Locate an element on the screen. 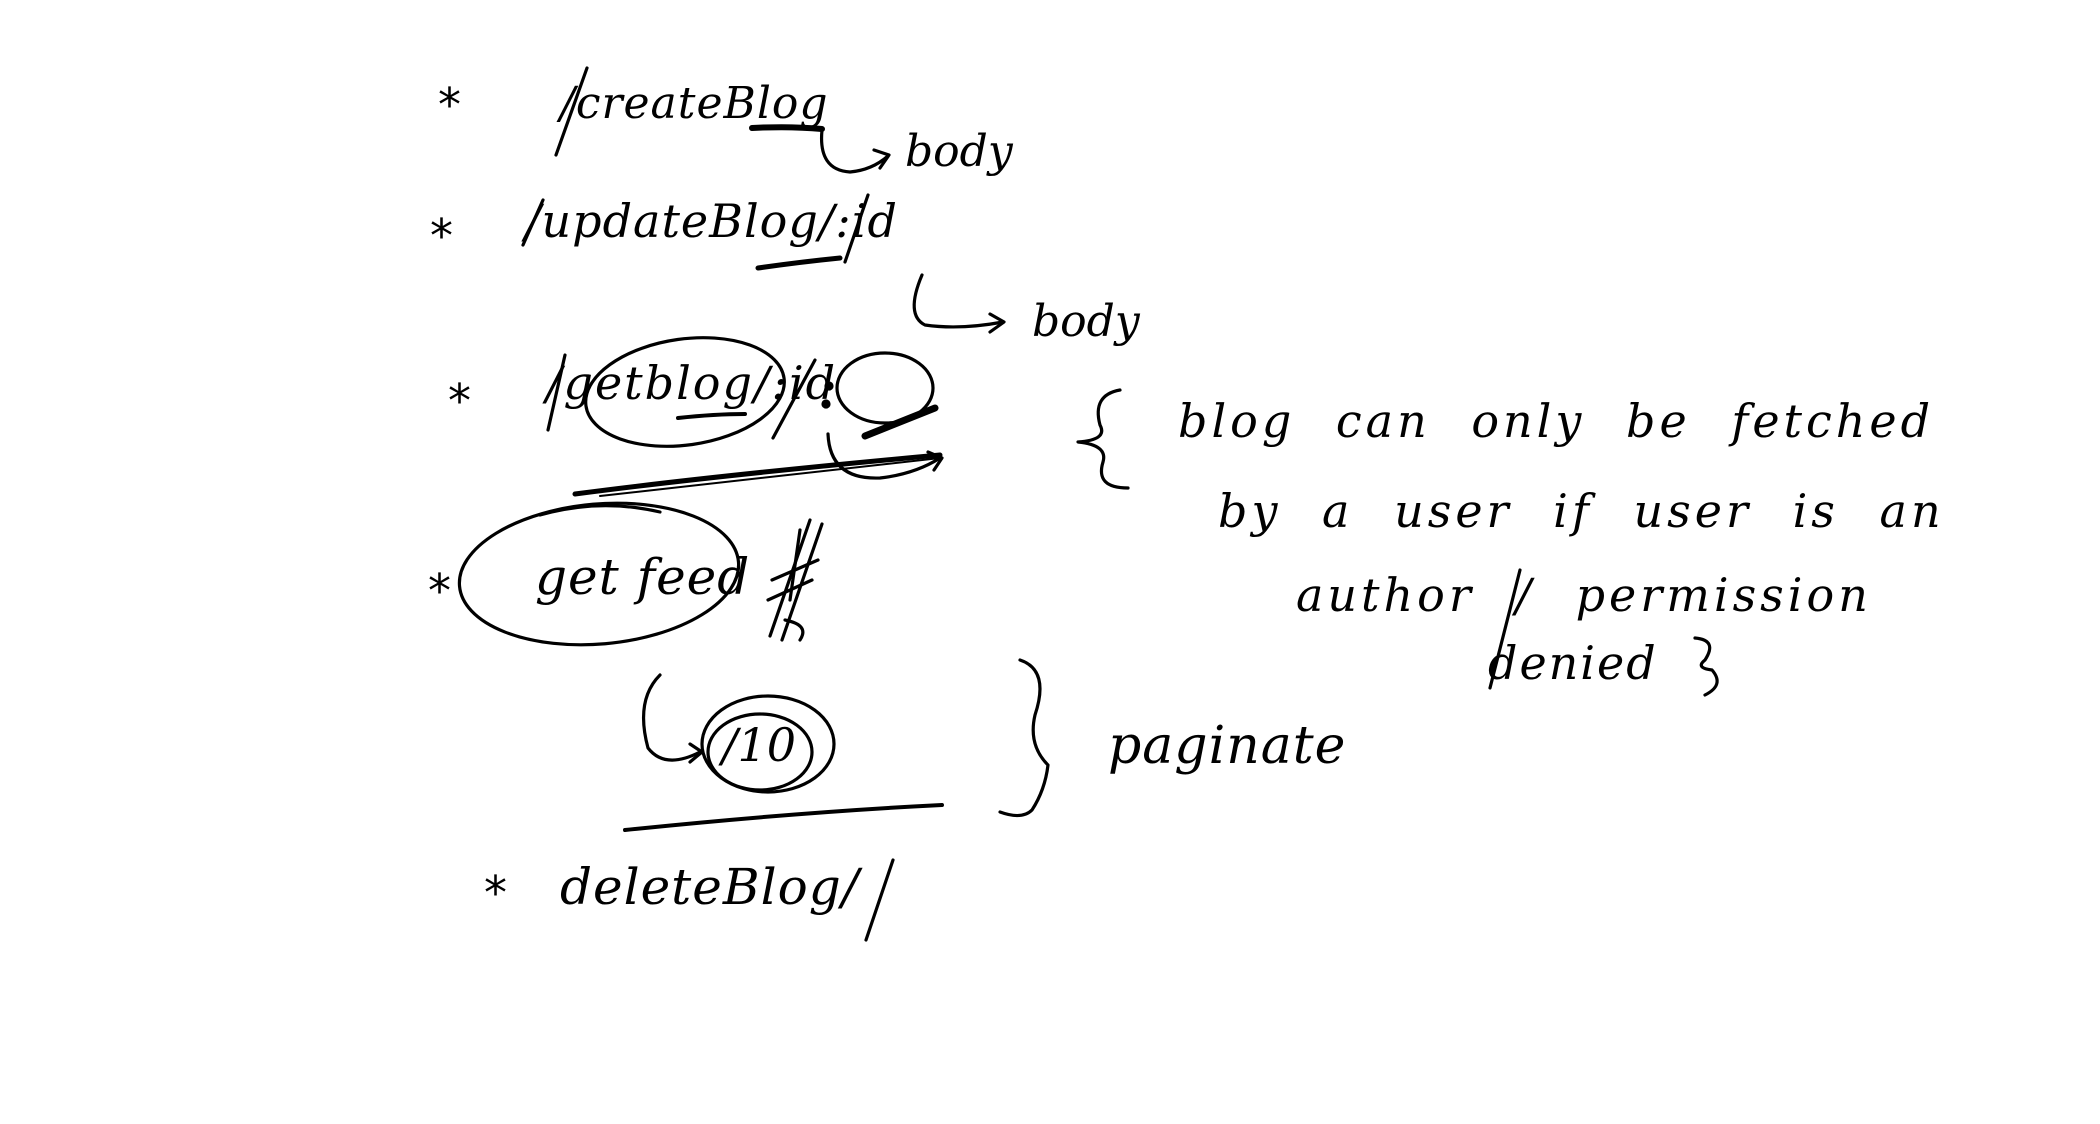 Image resolution: width=2100 pixels, height=1124 pixels. label-page-size: /10 is located at coordinates (759, 745).